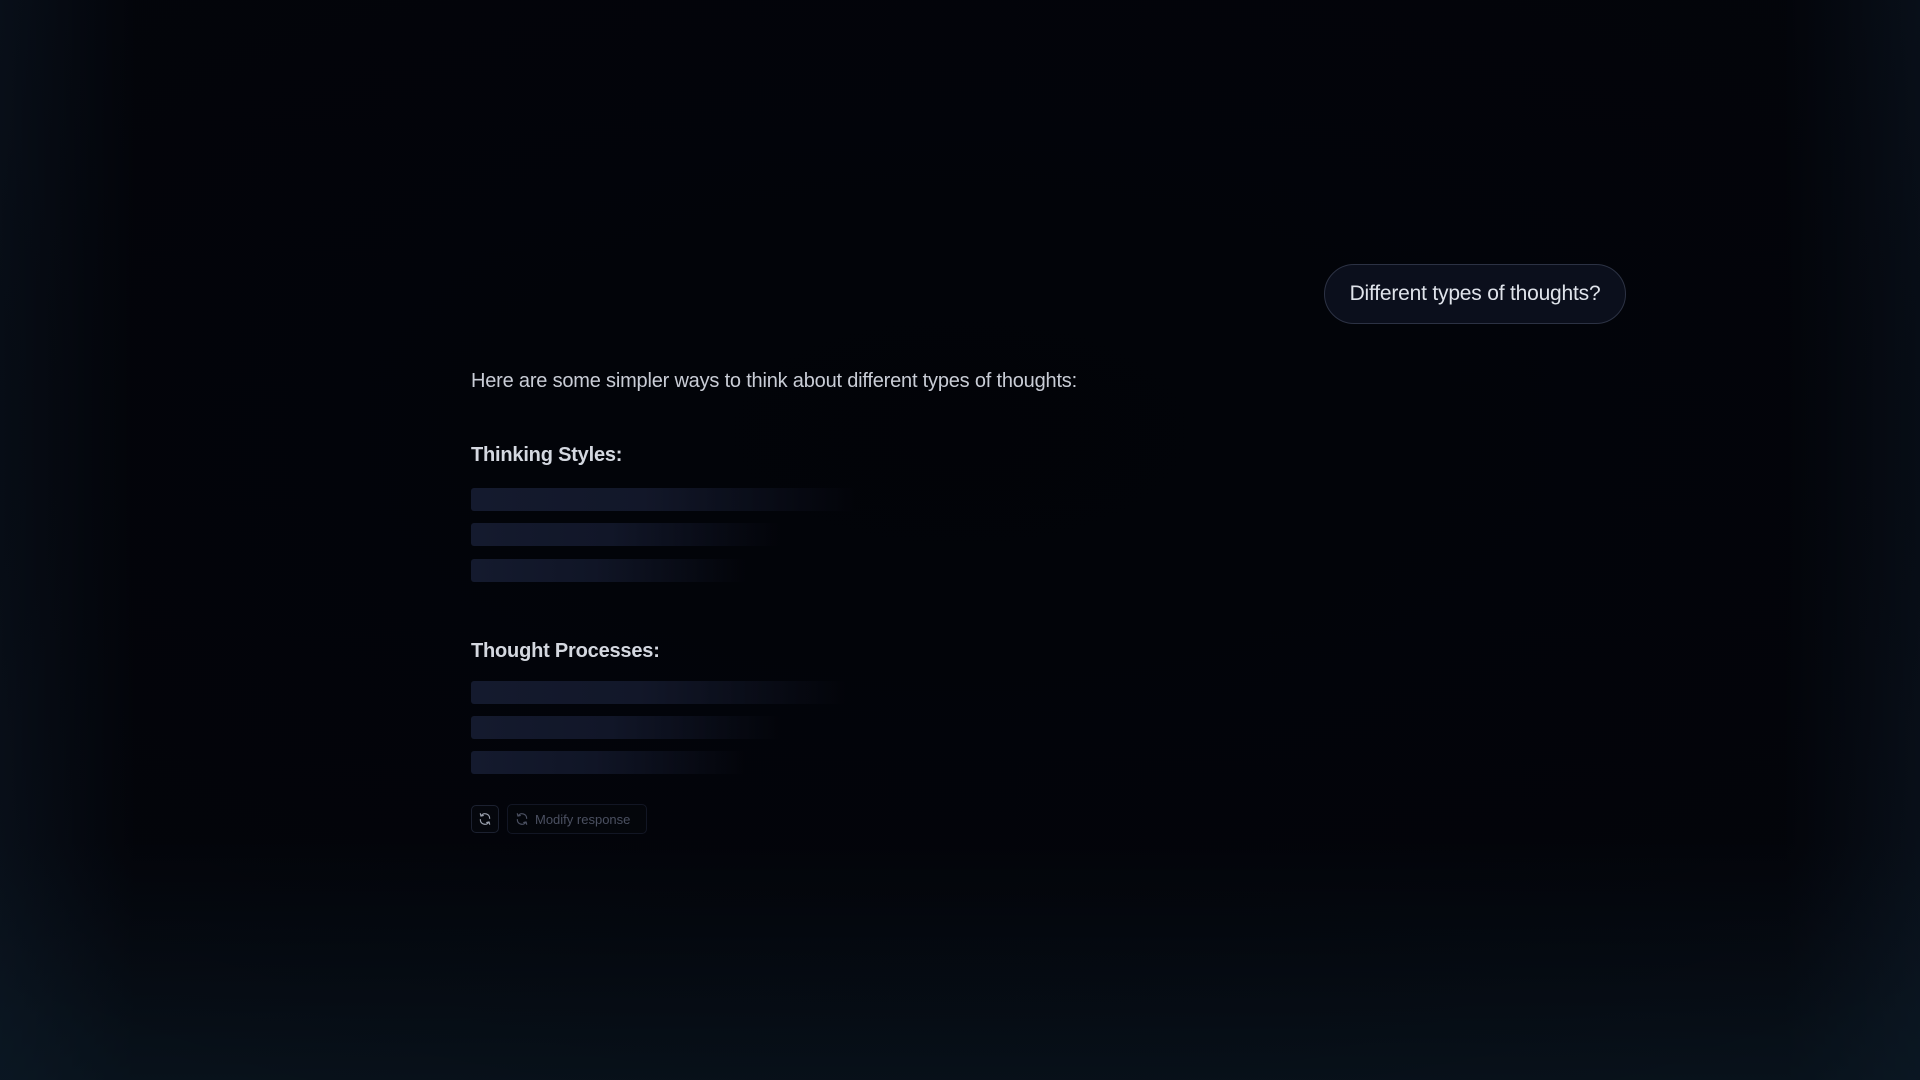 This screenshot has height=1080, width=1920. What do you see at coordinates (565, 651) in the screenshot?
I see `section-heading-thought-processes: Thought Processes:` at bounding box center [565, 651].